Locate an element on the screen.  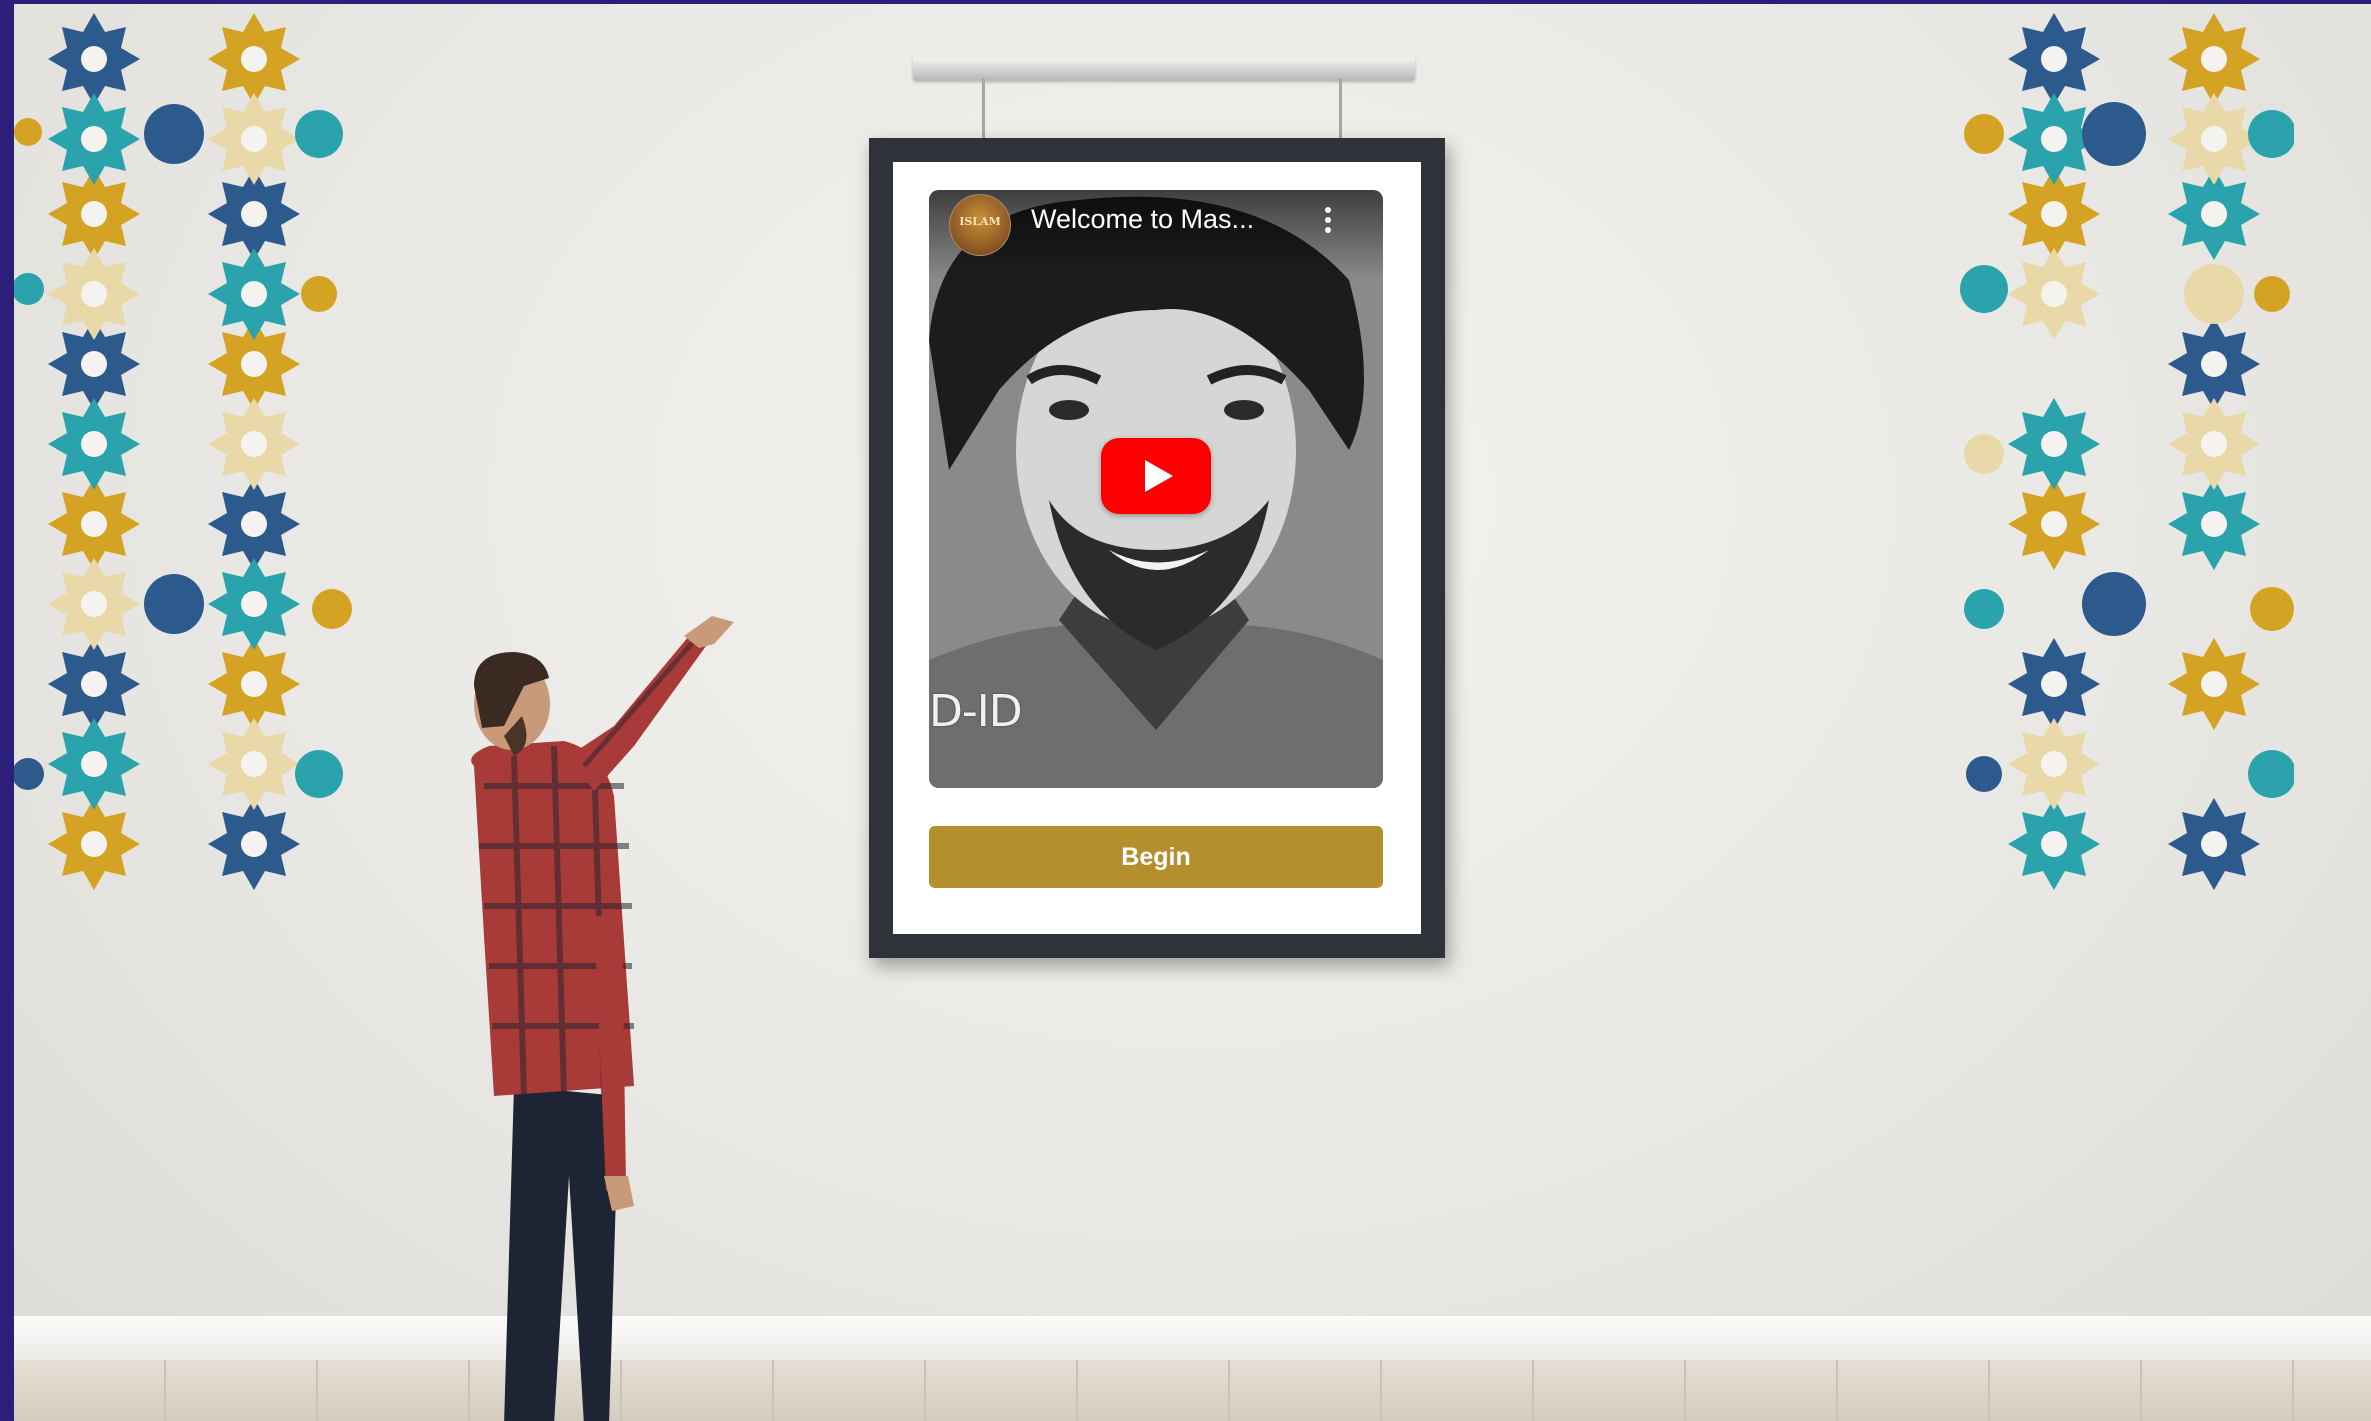
islamic-pattern-left is located at coordinates (184, 458).